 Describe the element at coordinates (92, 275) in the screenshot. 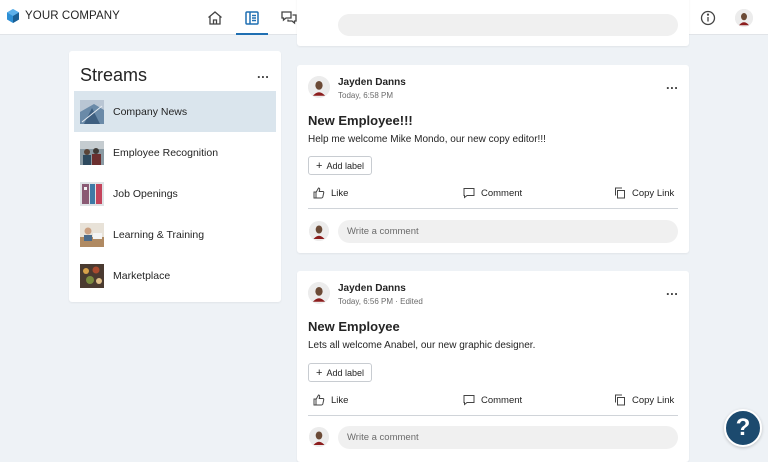

I see `marketplace-thumb` at that location.